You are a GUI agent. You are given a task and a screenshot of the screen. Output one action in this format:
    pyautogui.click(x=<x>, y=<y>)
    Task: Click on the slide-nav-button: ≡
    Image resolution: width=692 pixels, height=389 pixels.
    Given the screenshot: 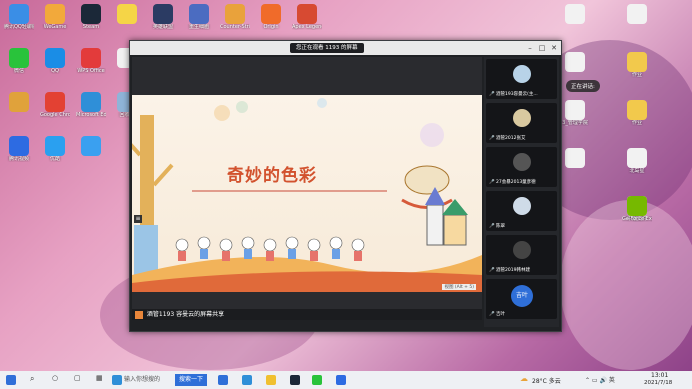 What is the action you would take?
    pyautogui.click(x=138, y=219)
    